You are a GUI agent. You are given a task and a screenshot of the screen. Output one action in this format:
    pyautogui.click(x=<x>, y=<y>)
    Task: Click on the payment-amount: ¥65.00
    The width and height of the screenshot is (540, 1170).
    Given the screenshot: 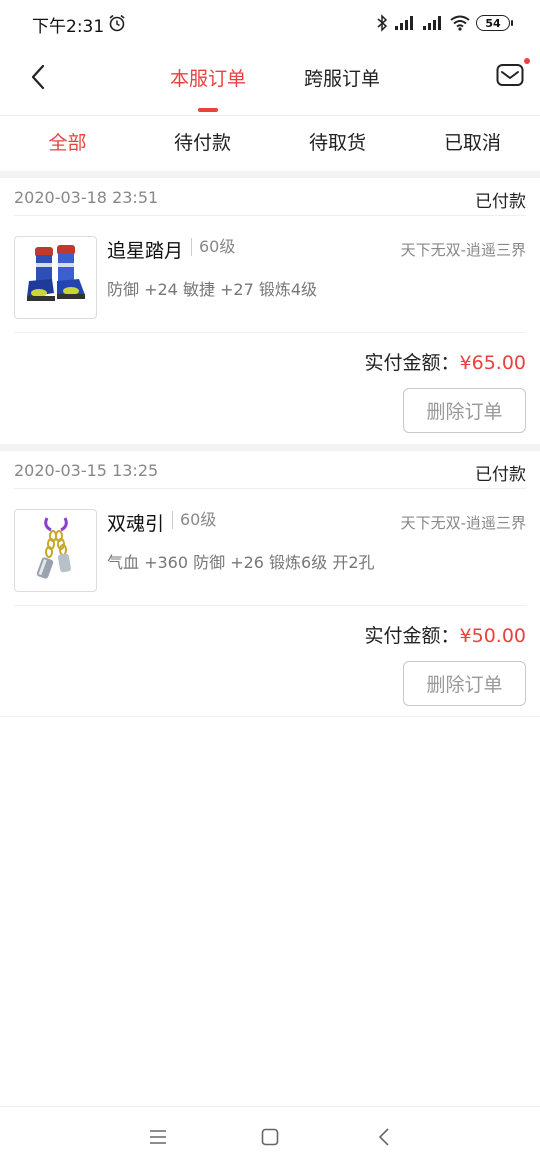 What is the action you would take?
    pyautogui.click(x=492, y=363)
    